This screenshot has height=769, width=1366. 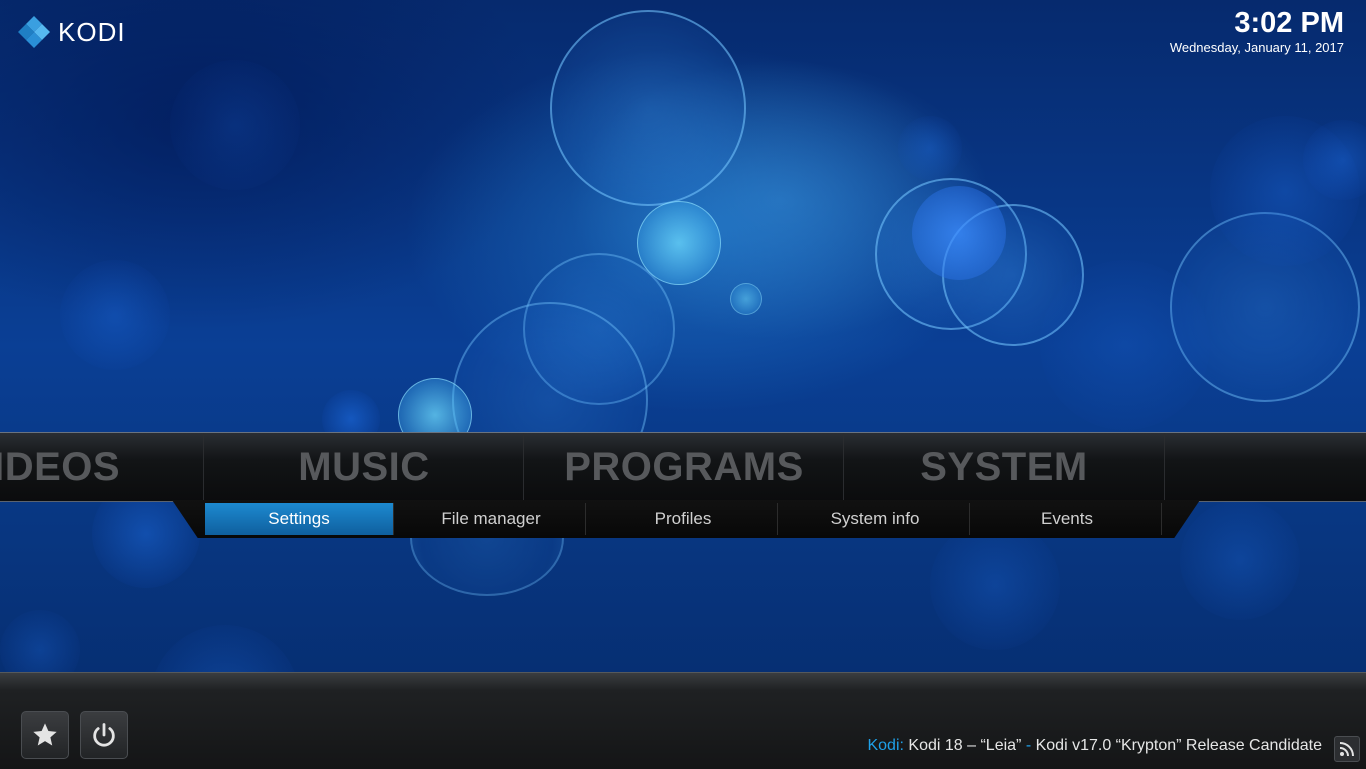 What do you see at coordinates (1256, 47) in the screenshot?
I see `clock-date: Wednesday, January 11, 2017` at bounding box center [1256, 47].